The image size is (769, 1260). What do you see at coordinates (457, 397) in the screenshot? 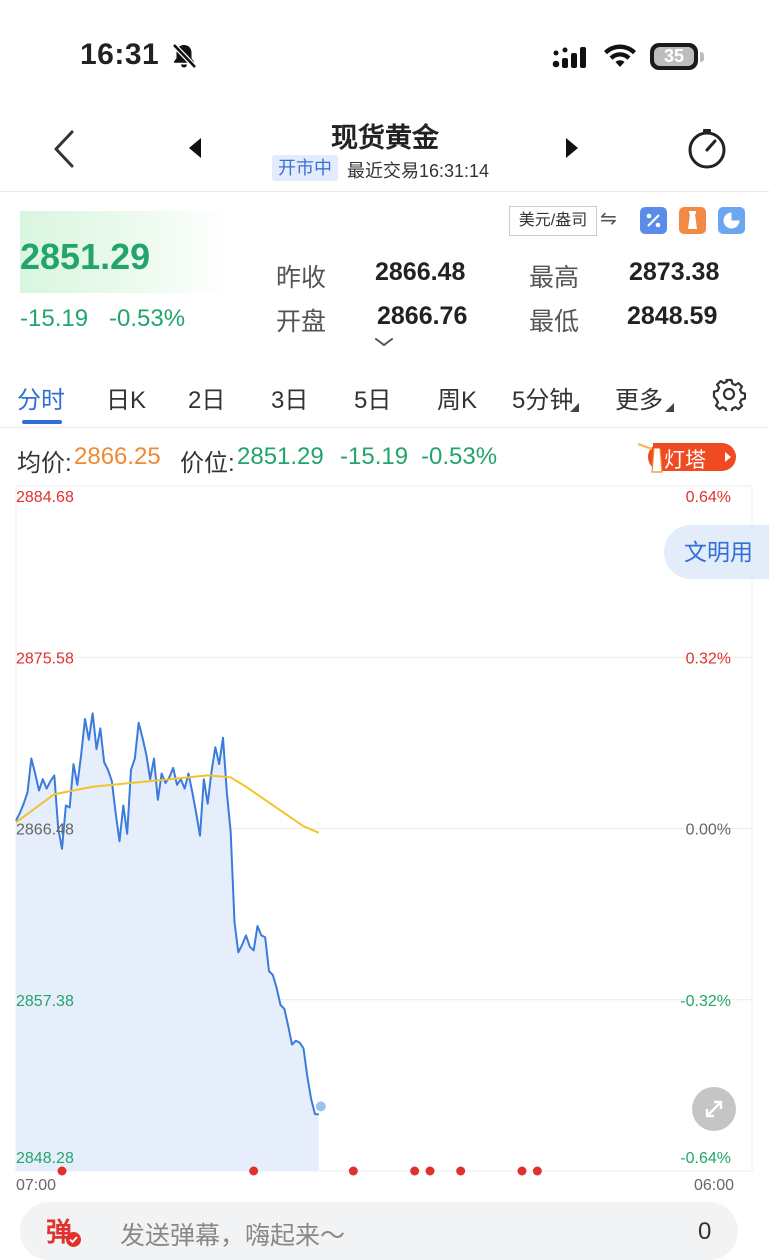
I see `tab-weekly-k: 周K` at bounding box center [457, 397].